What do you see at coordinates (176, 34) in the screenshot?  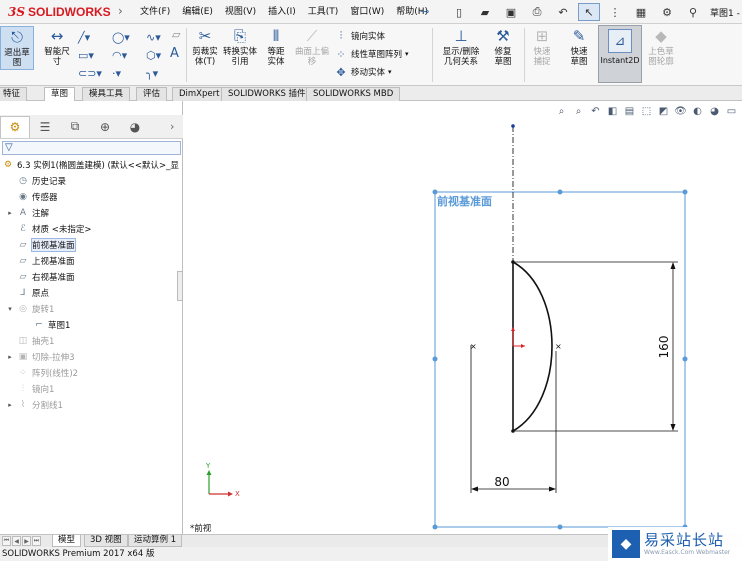 I see `plane-tool-icon: ▱` at bounding box center [176, 34].